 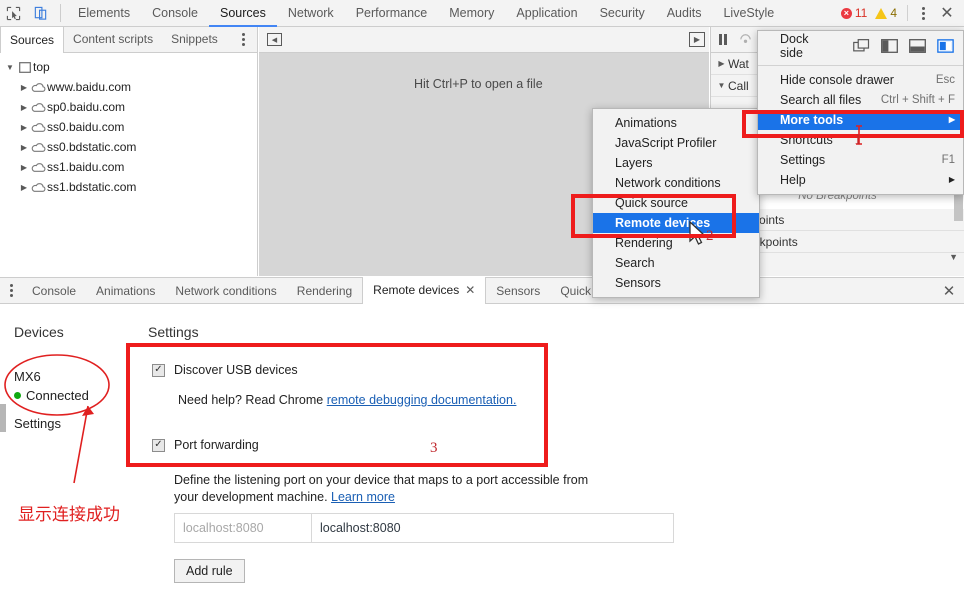 What do you see at coordinates (158, 370) in the screenshot?
I see `discover-usb-checkbox: ✓` at bounding box center [158, 370].